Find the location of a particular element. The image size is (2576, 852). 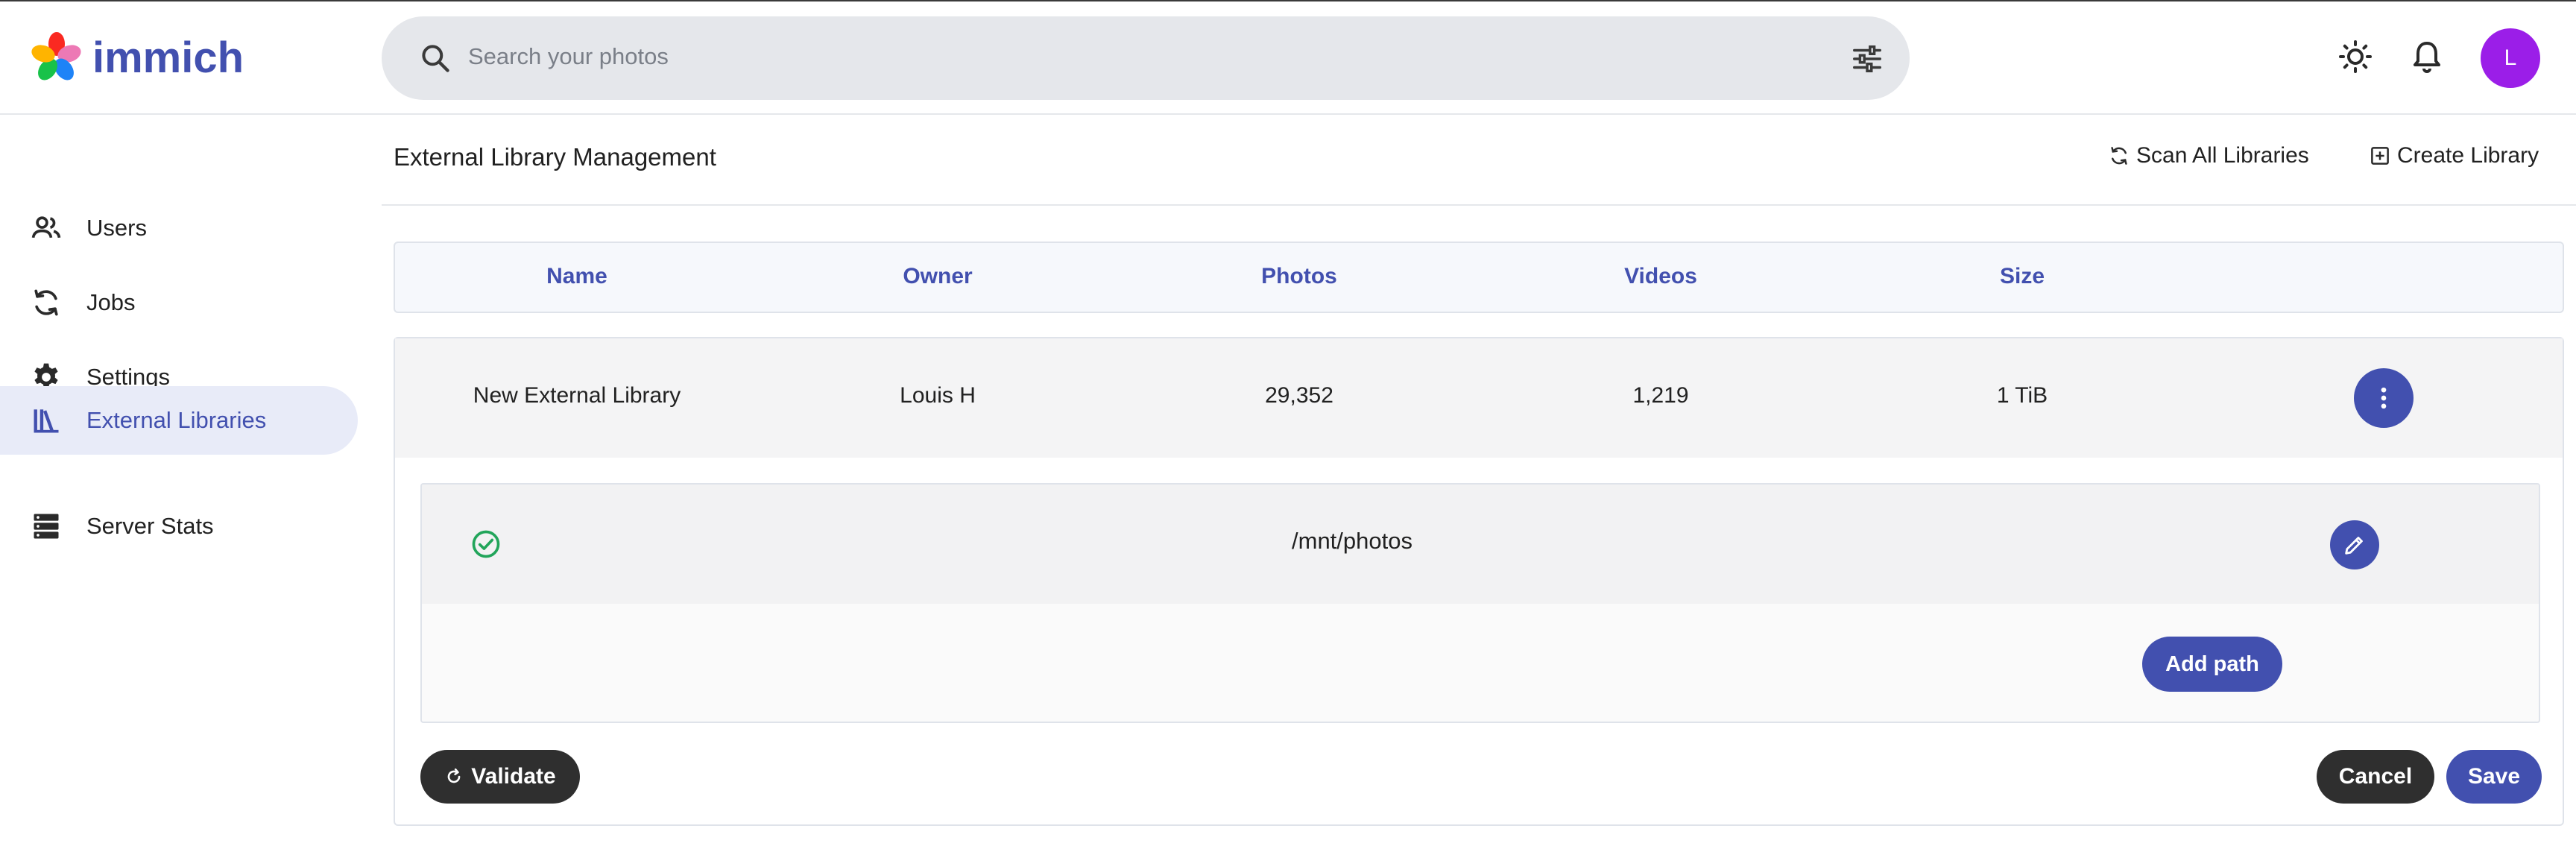

table-header: Name Owner Photos Videos Size is located at coordinates (1479, 278).